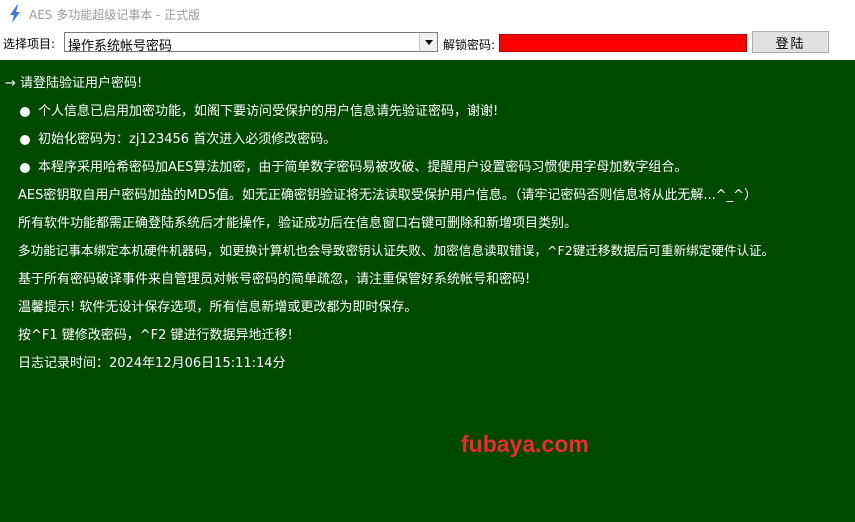 This screenshot has width=855, height=522. I want to click on project-label: 选择项目:, so click(29, 44).